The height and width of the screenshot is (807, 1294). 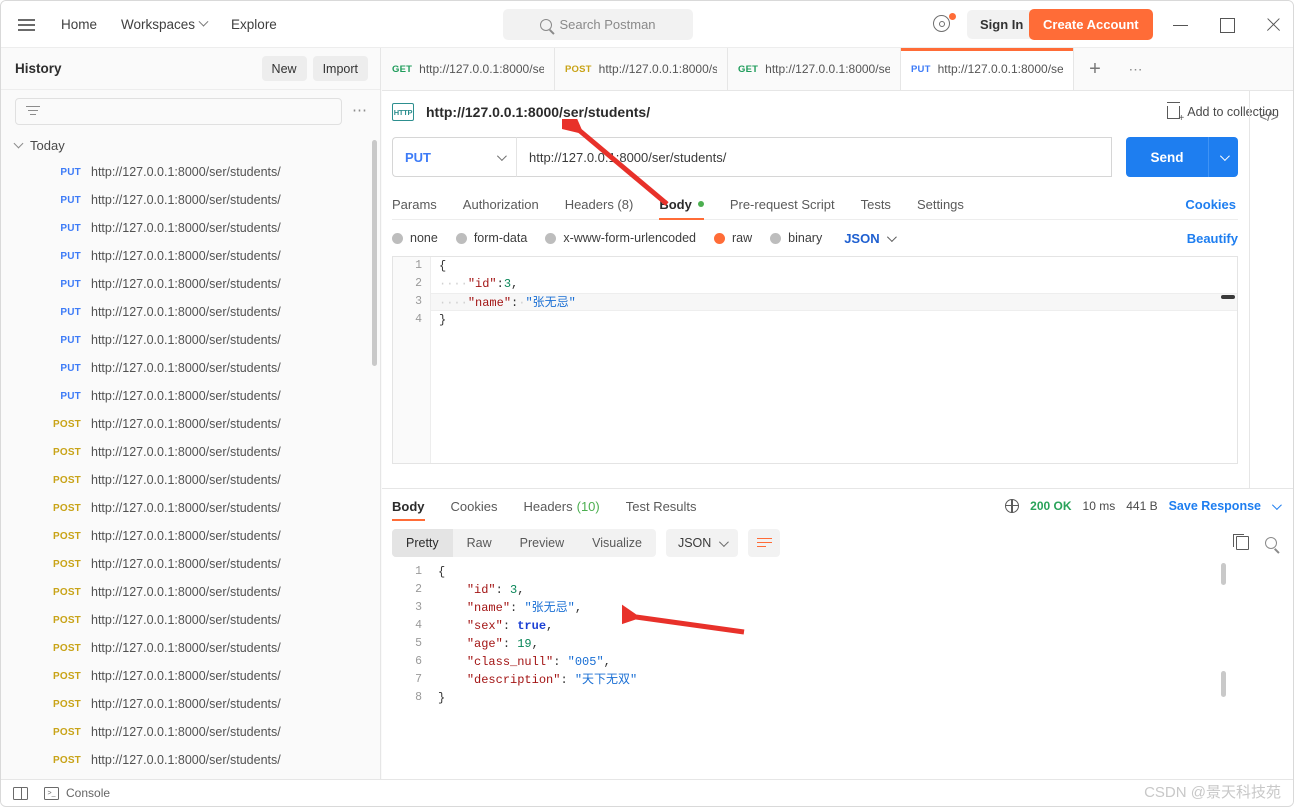 I want to click on radio-icon-selected, so click(x=719, y=238).